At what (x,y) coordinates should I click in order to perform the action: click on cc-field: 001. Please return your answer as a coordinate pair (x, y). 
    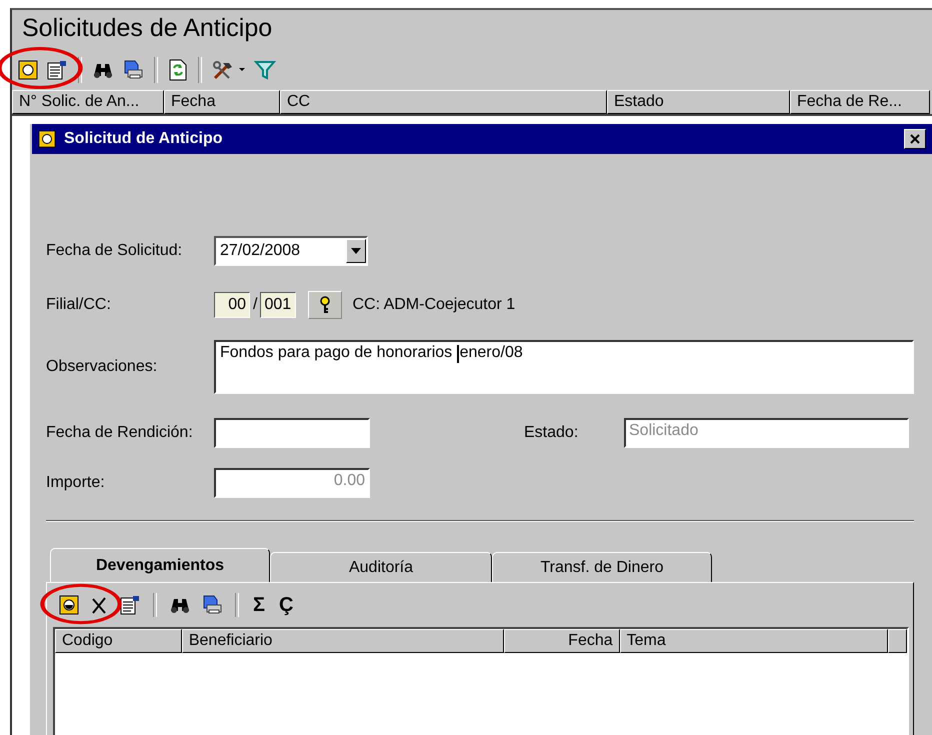
    Looking at the image, I should click on (278, 305).